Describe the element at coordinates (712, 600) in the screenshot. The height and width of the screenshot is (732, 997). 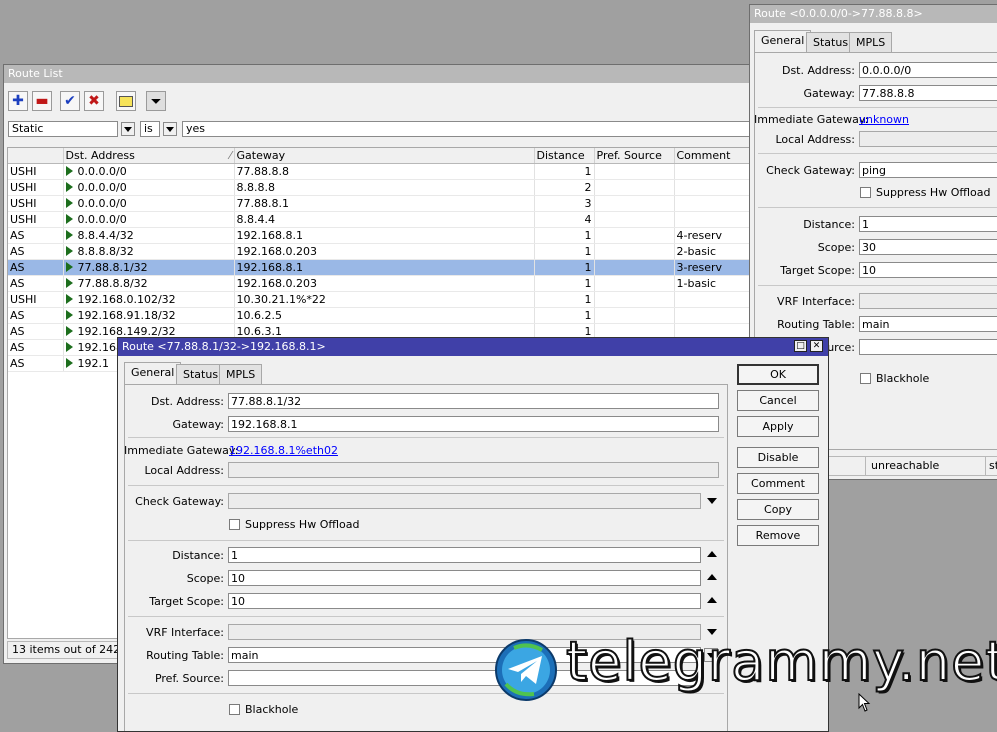
I see `target-scope-collapse-icon` at that location.